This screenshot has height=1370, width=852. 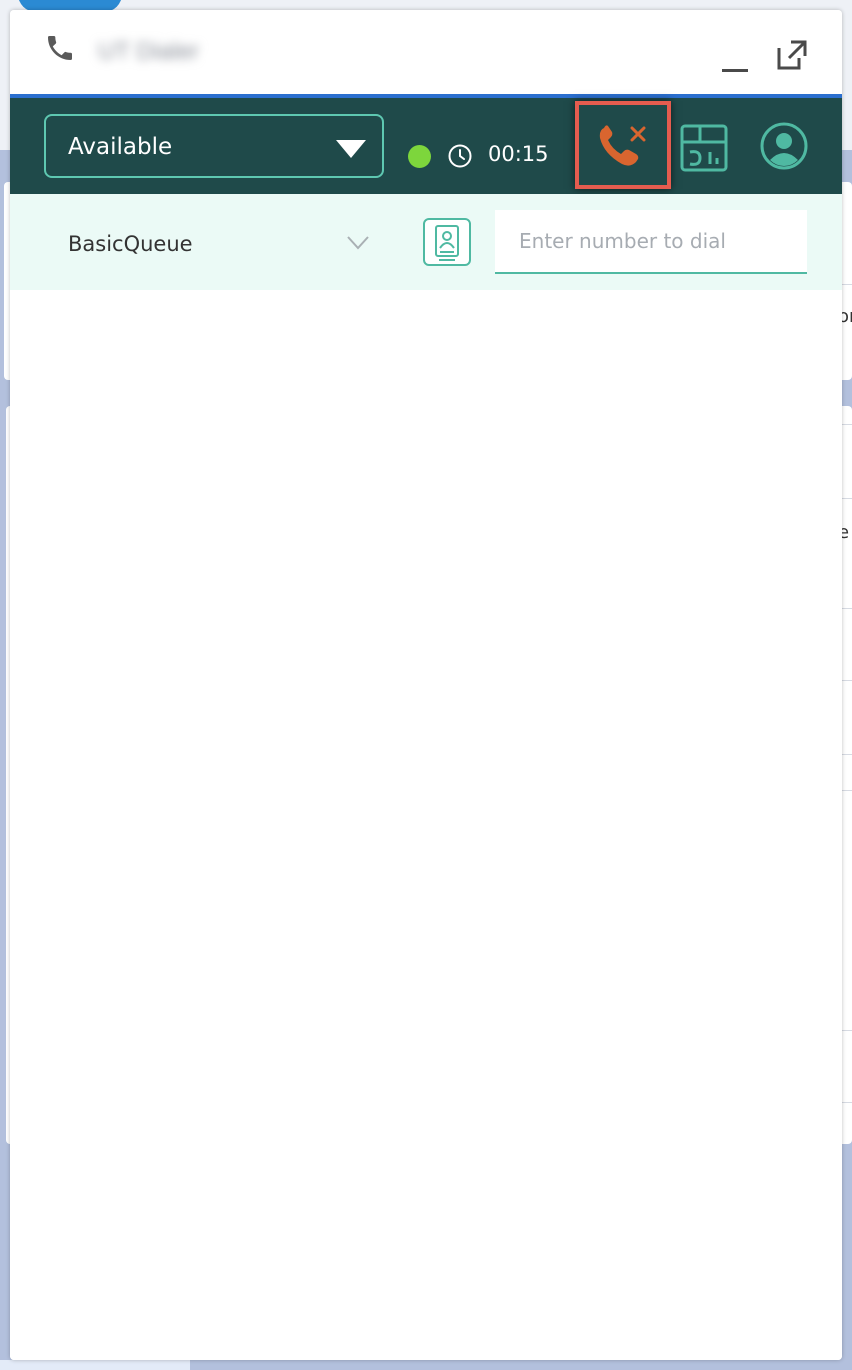 What do you see at coordinates (735, 61) in the screenshot?
I see `minimize-icon` at bounding box center [735, 61].